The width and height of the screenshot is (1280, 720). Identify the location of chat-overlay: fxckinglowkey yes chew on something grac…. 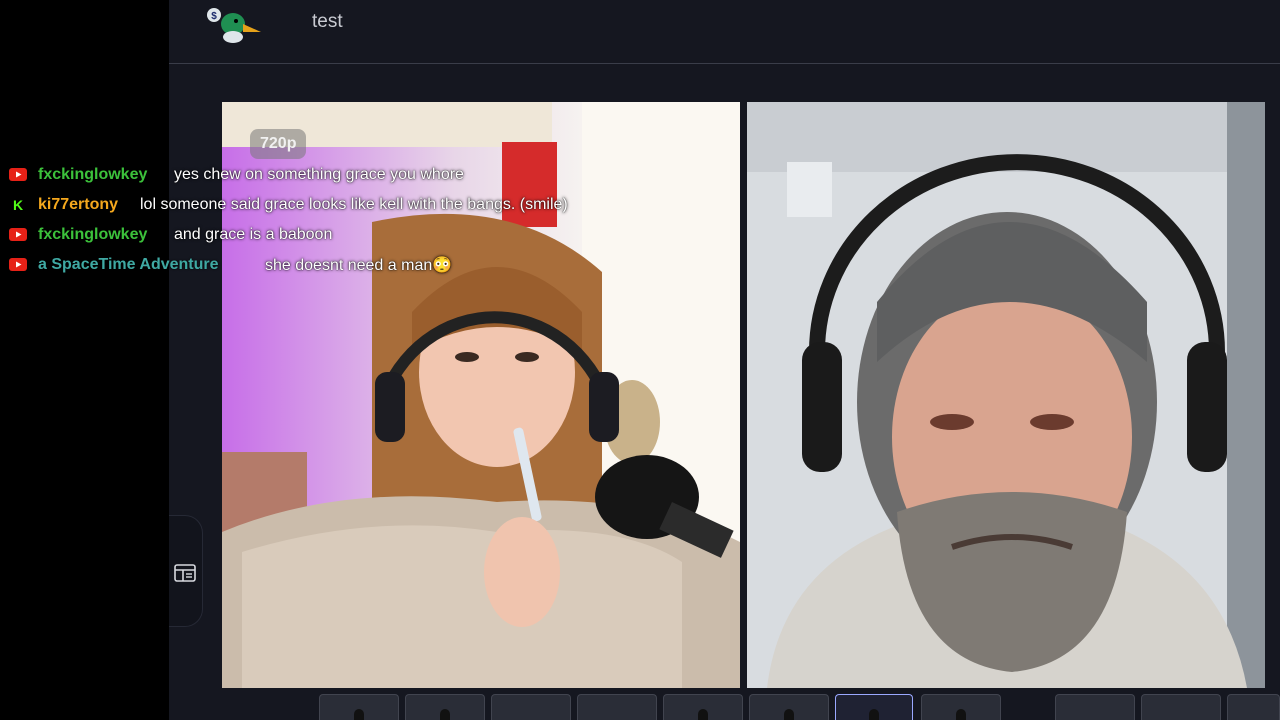
(340, 220).